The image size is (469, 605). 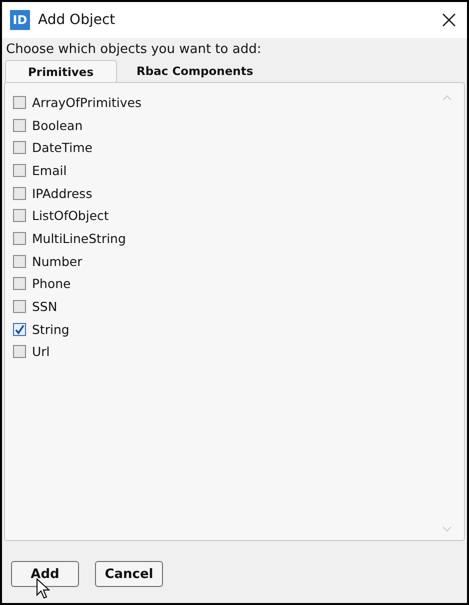 I want to click on tab: Rbac Components, so click(x=195, y=71).